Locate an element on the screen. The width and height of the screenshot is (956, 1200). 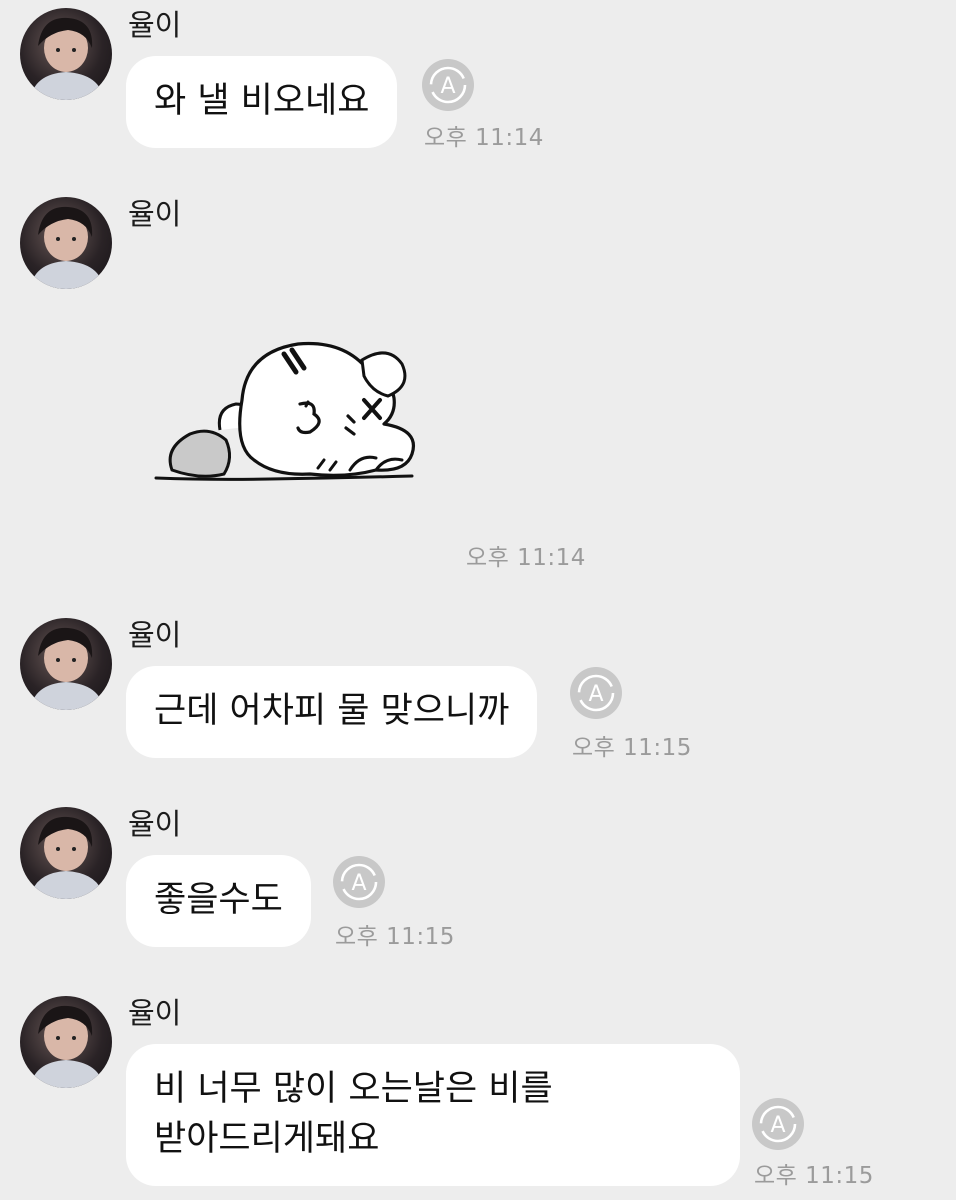
sleepy-puppy-sticker is located at coordinates (290, 415).